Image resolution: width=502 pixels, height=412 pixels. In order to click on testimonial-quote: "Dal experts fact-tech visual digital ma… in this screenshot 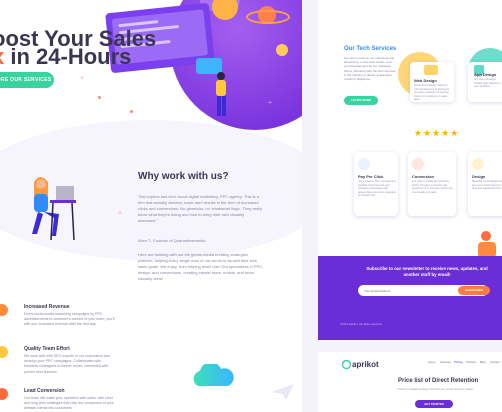, I will do `click(200, 208)`.